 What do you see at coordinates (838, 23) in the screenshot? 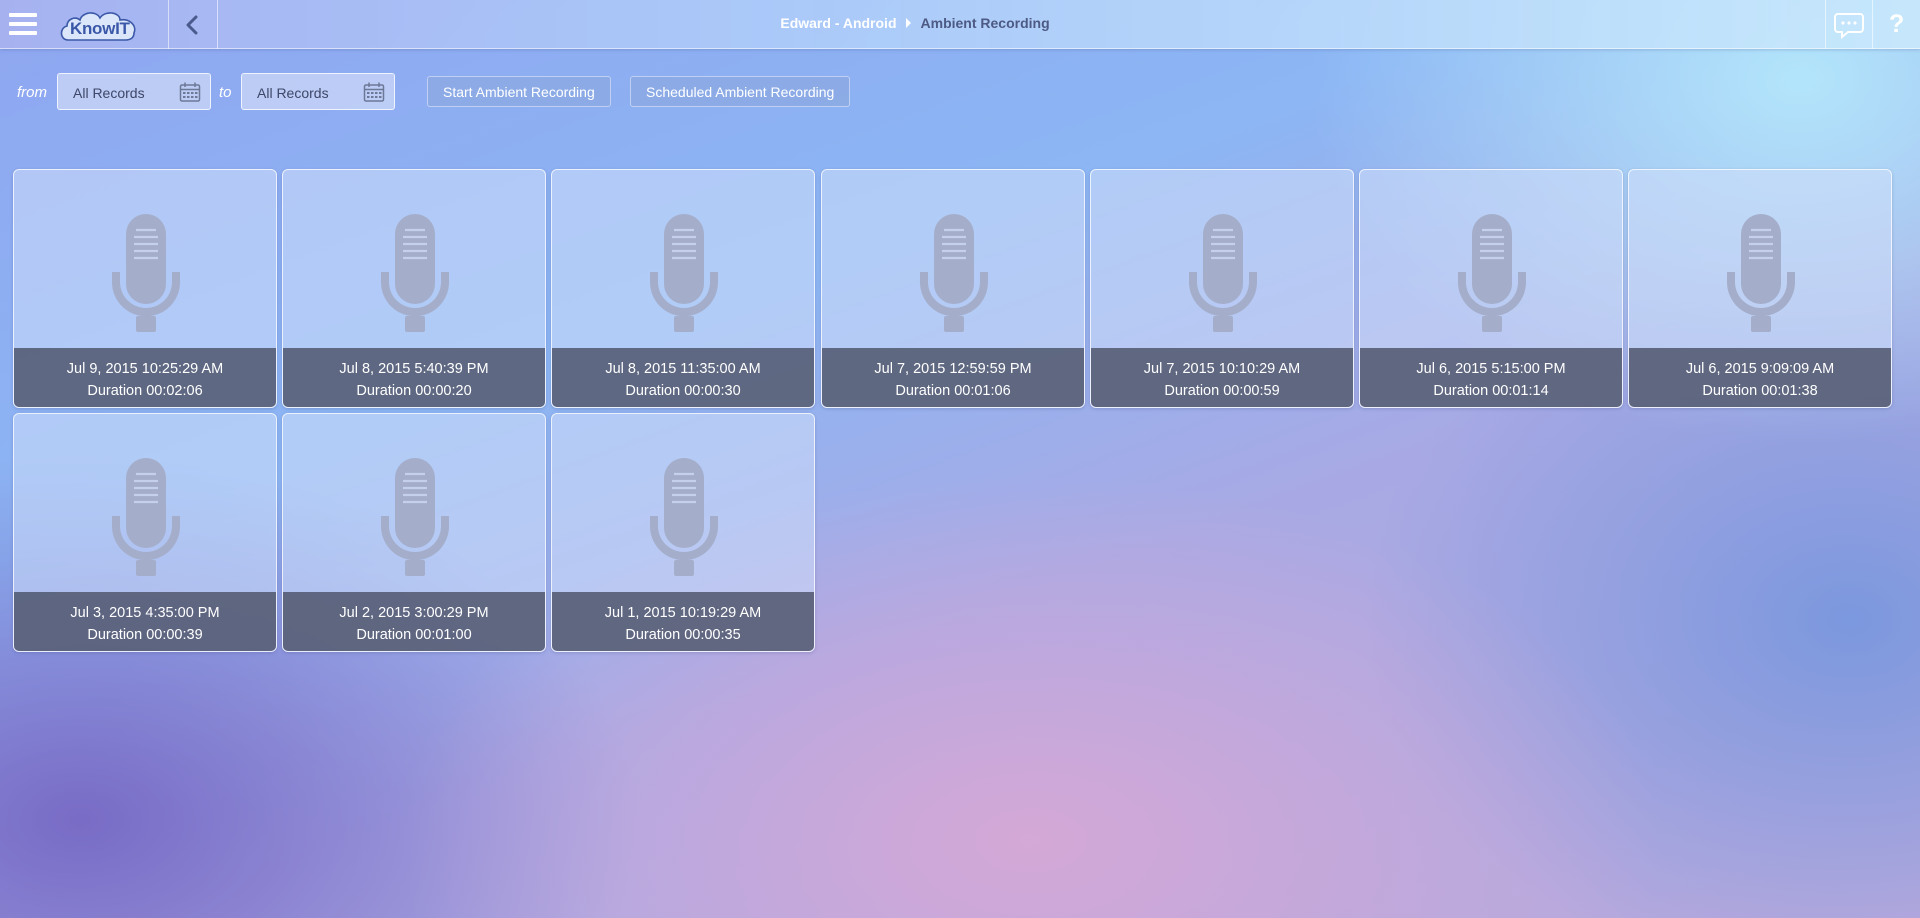
I see `breadcrumb-device: Edward - Android` at bounding box center [838, 23].